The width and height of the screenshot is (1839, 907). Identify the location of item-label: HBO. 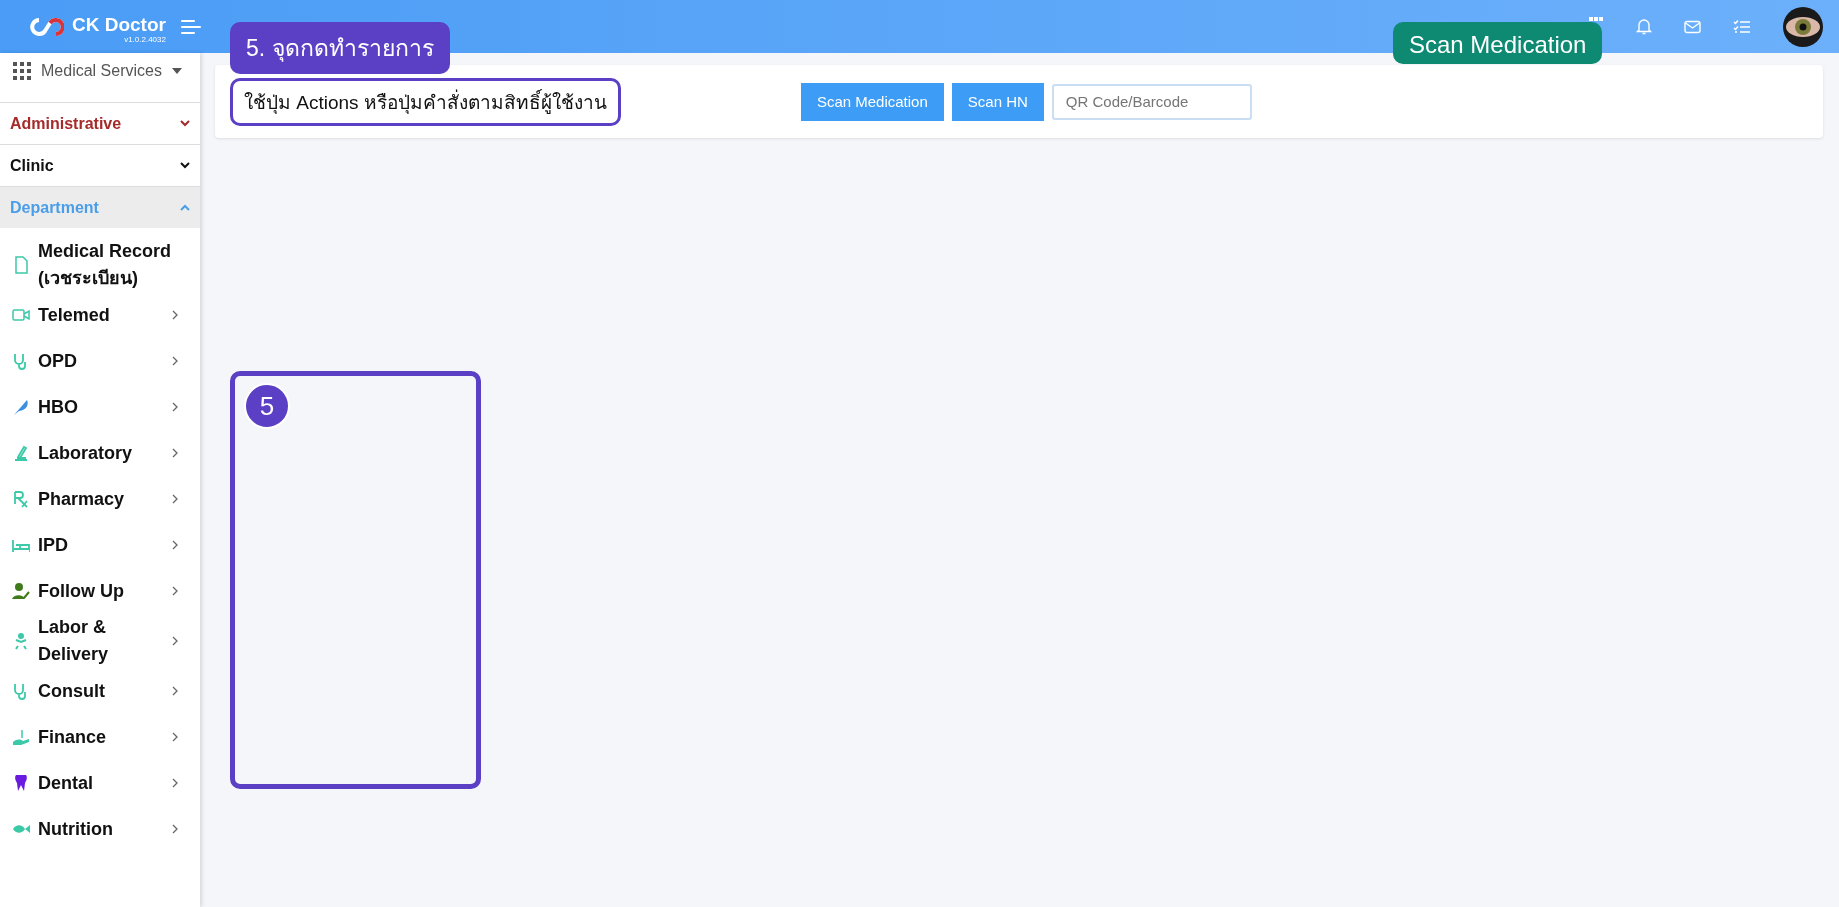
(58, 407).